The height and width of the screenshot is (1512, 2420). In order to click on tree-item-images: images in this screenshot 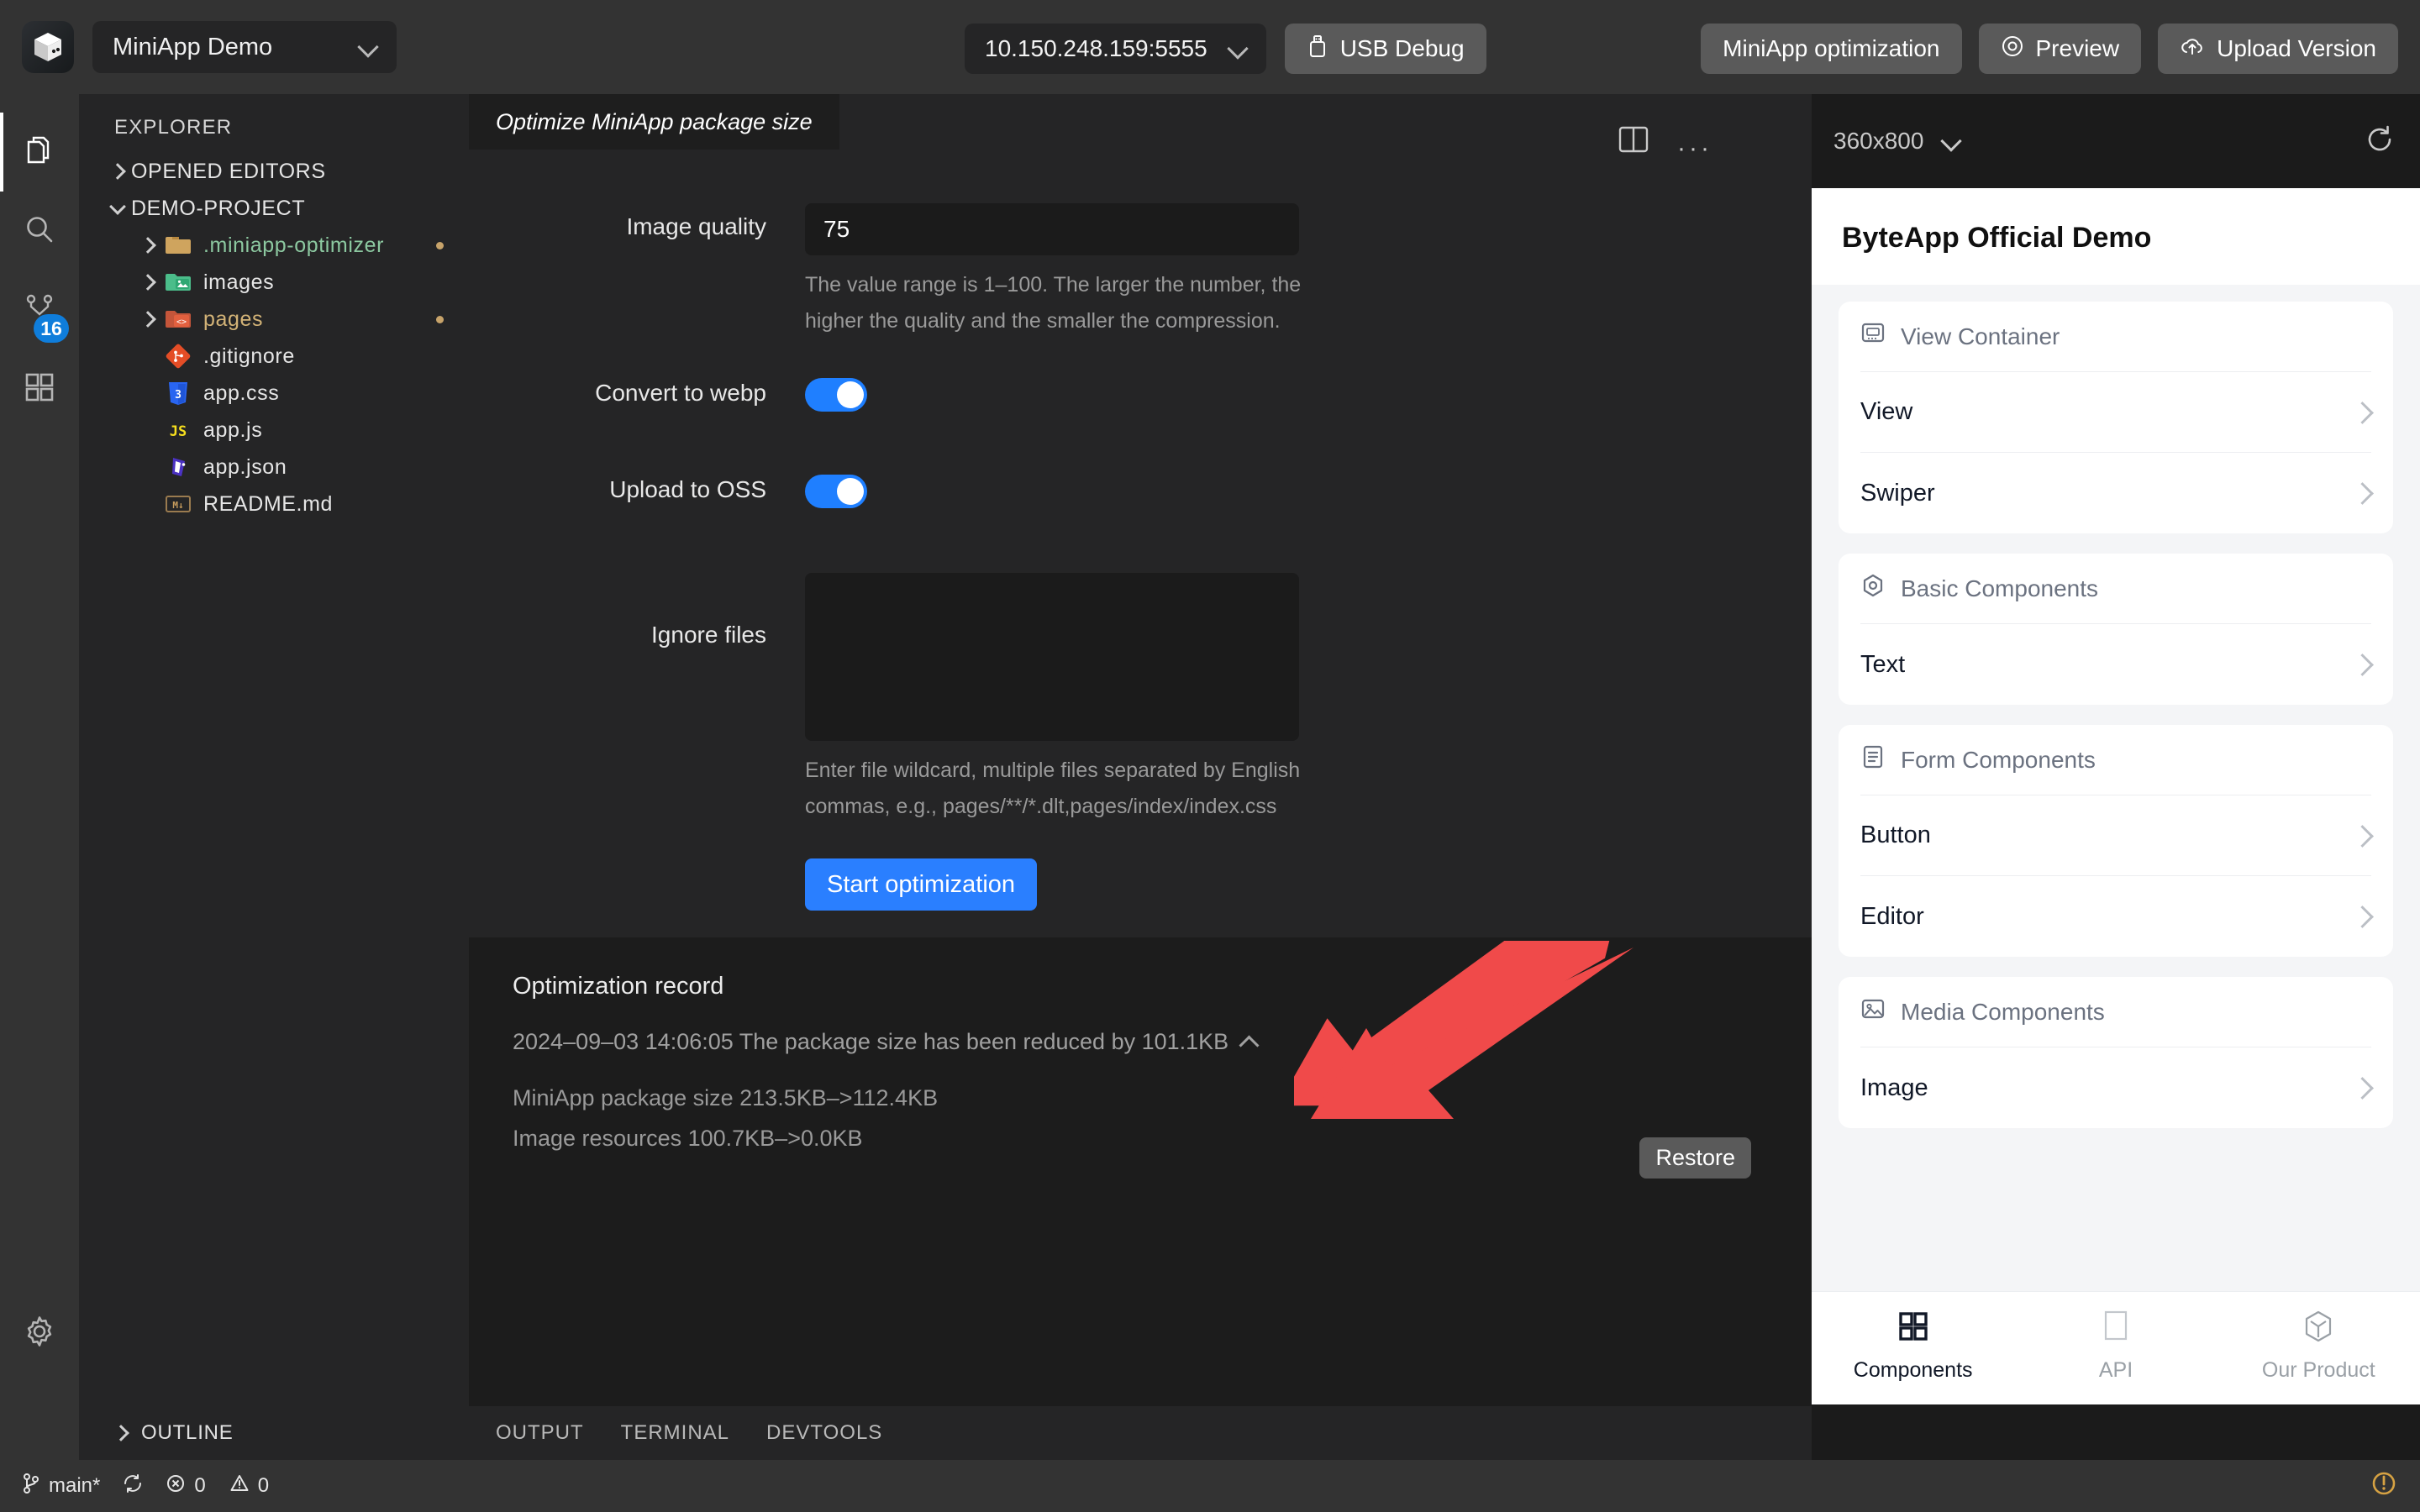, I will do `click(274, 282)`.